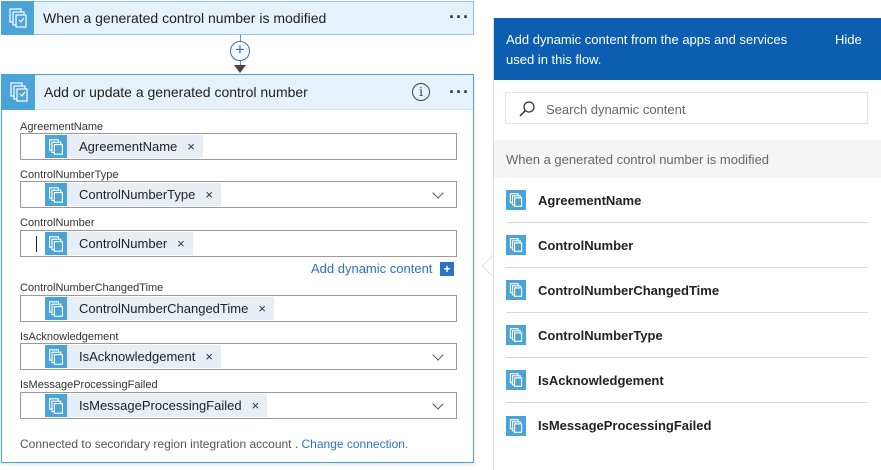 The height and width of the screenshot is (470, 881). What do you see at coordinates (355, 444) in the screenshot?
I see `change-connection-link: Change connection.` at bounding box center [355, 444].